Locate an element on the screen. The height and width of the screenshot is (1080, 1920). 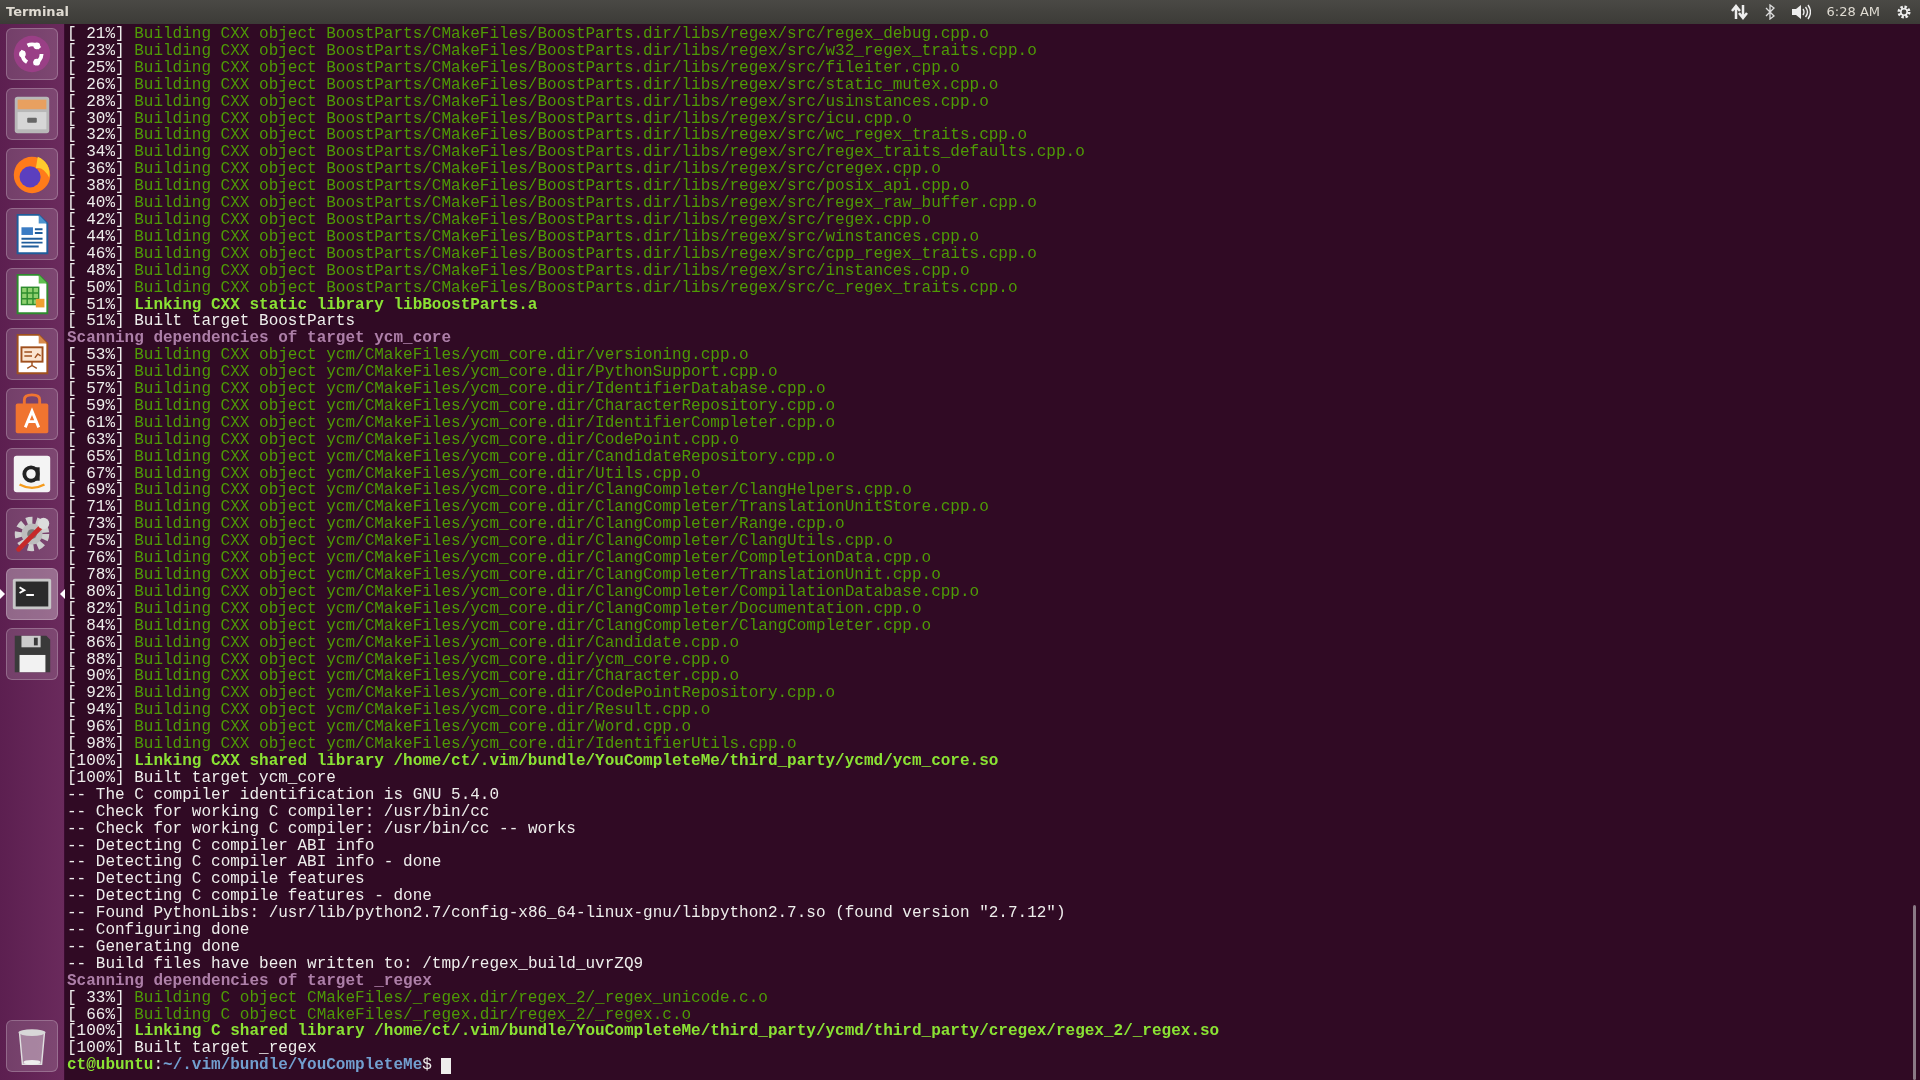
progress-percent: [ 28%] is located at coordinates (96, 102).